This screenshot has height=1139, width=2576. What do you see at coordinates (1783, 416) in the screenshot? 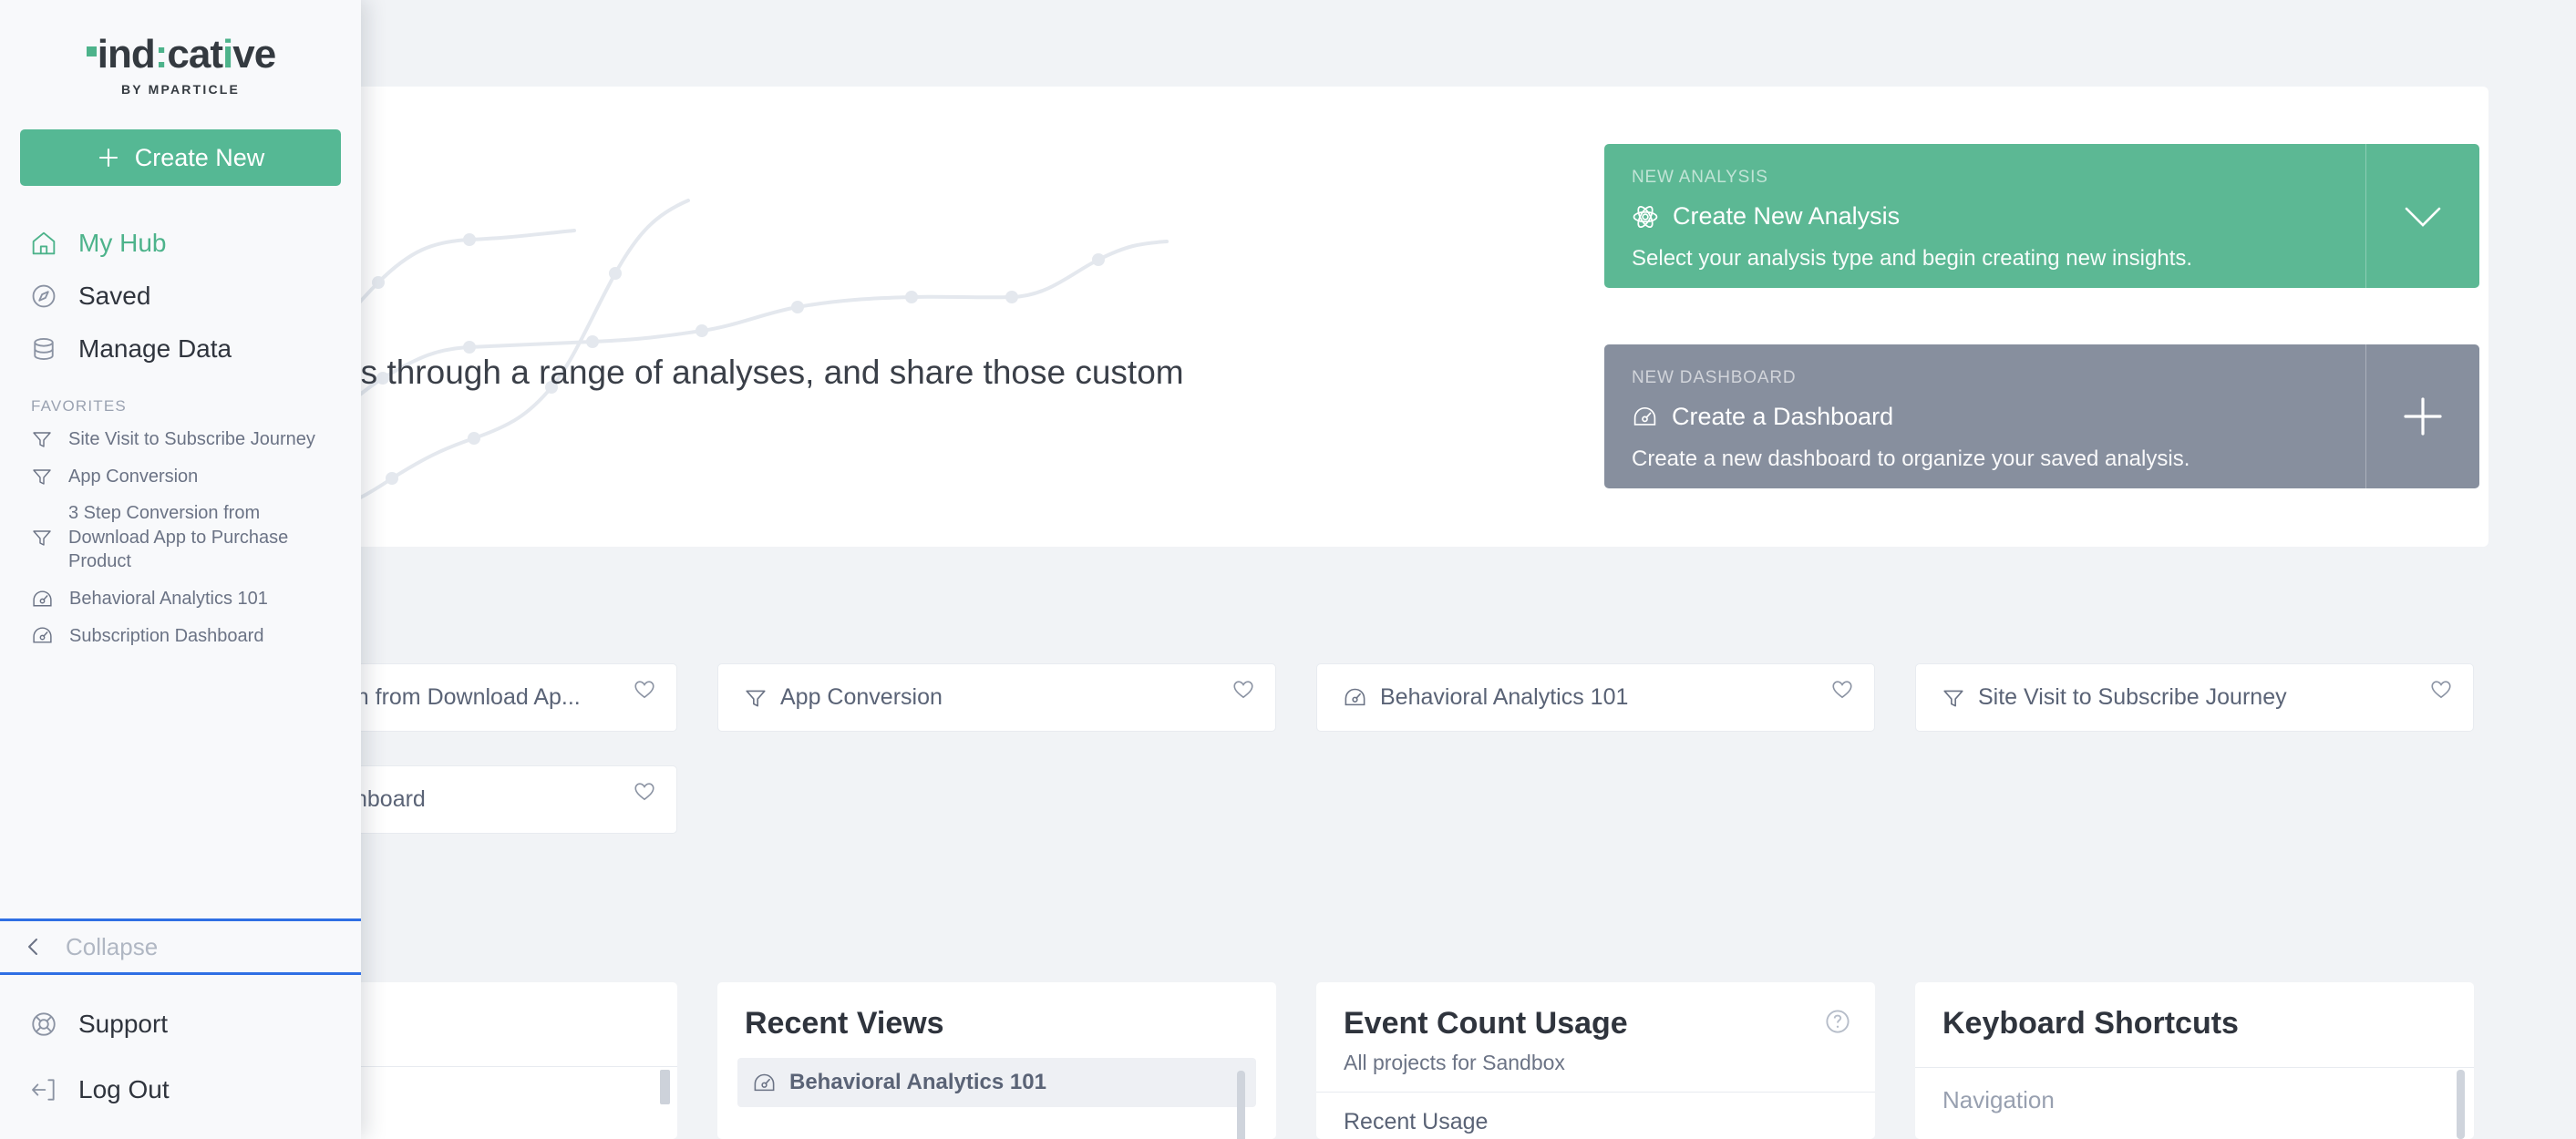
I see `dashboard-card-title: Create a Dashboard` at bounding box center [1783, 416].